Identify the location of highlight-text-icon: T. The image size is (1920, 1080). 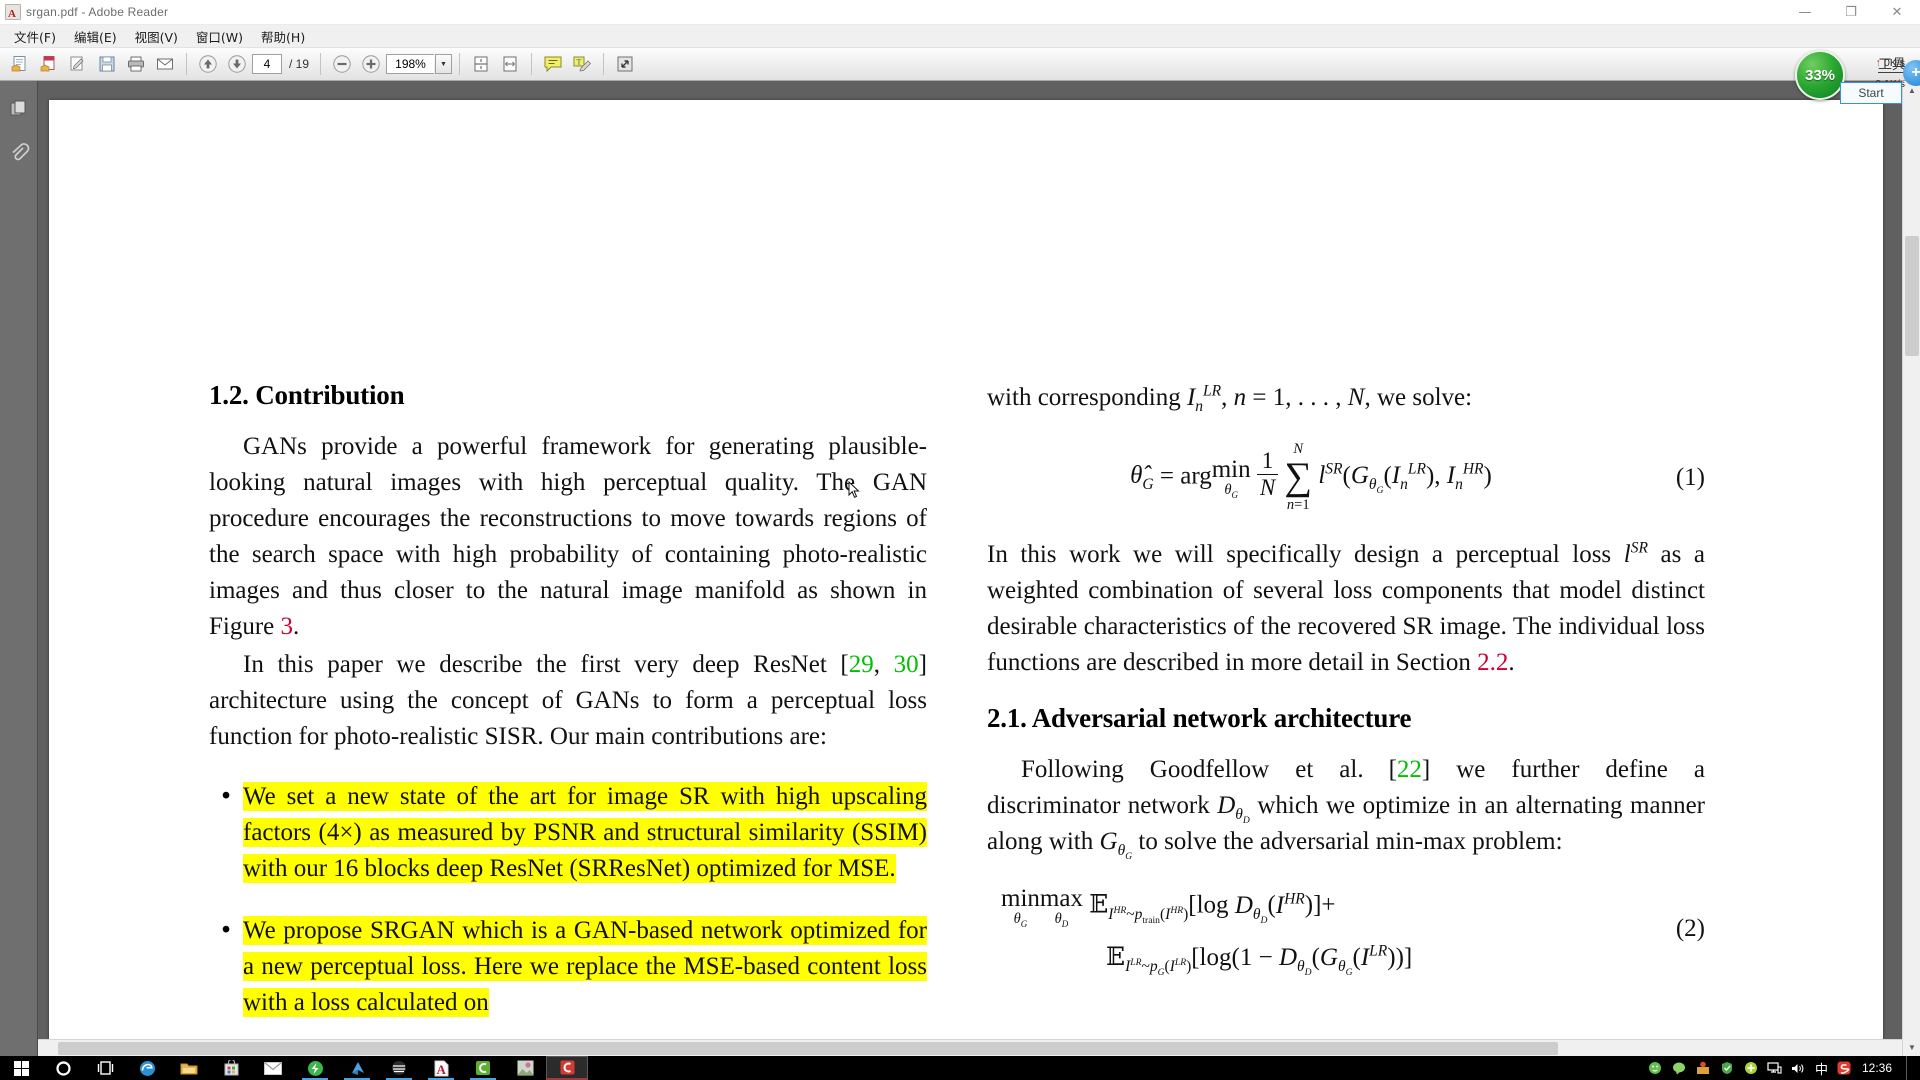
(582, 64).